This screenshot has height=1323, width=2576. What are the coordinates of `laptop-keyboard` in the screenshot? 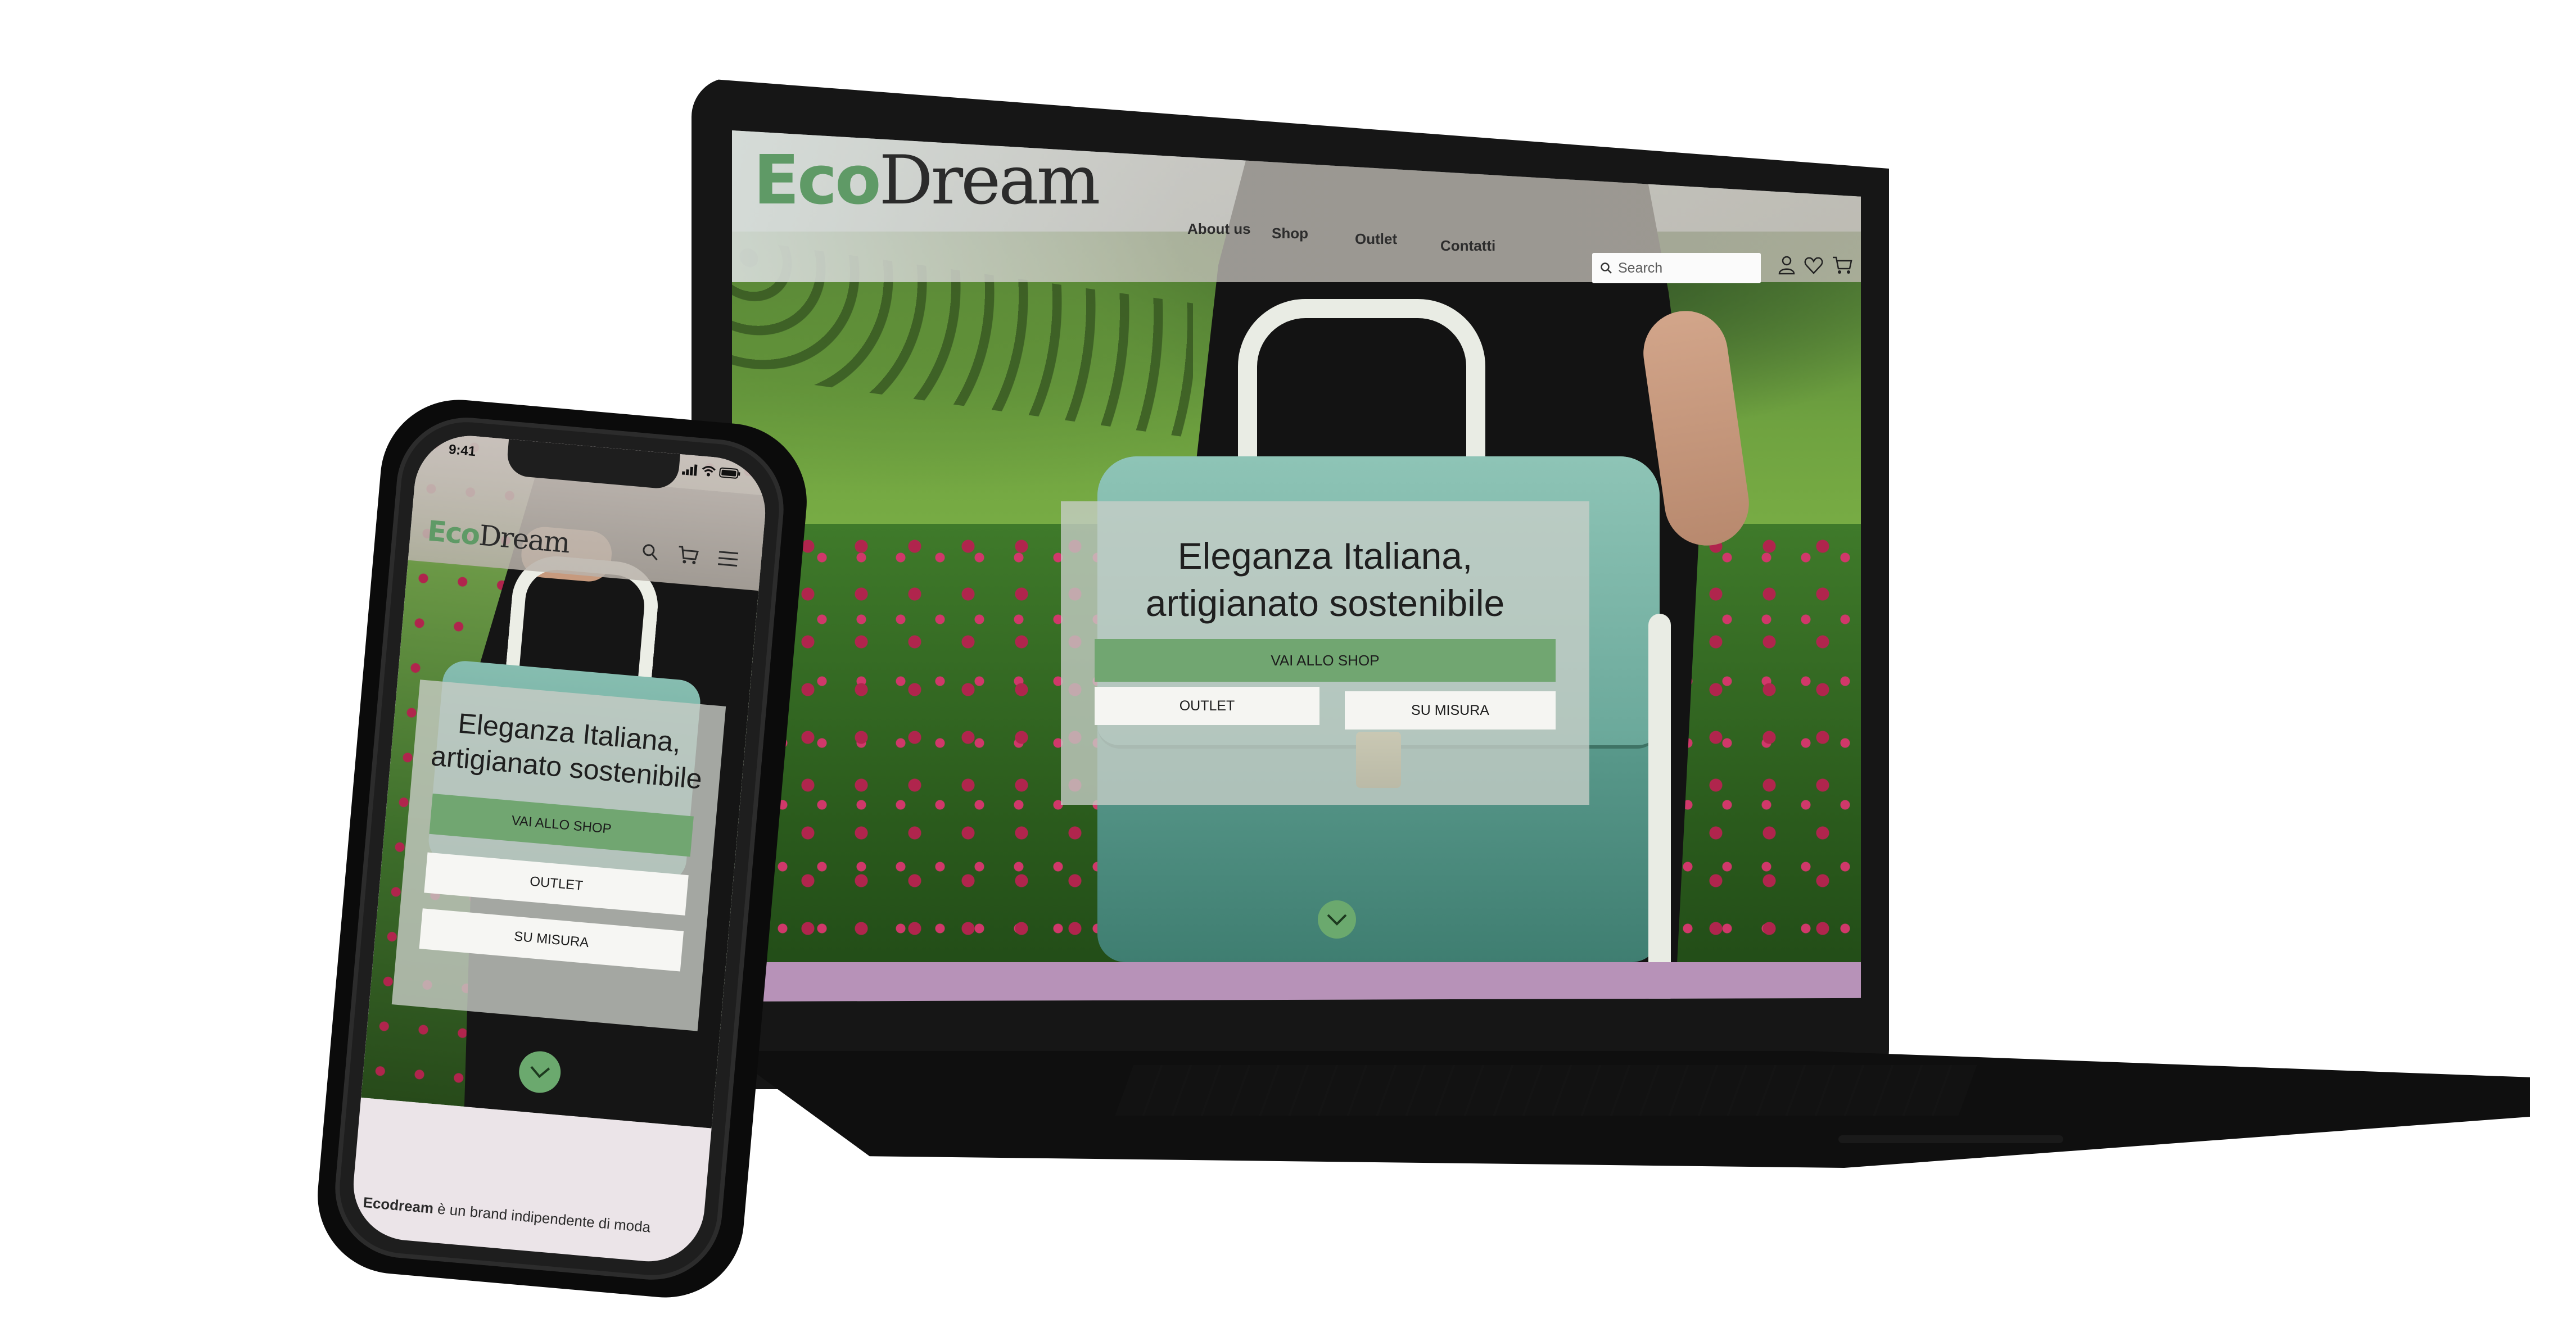 It's located at (1546, 1090).